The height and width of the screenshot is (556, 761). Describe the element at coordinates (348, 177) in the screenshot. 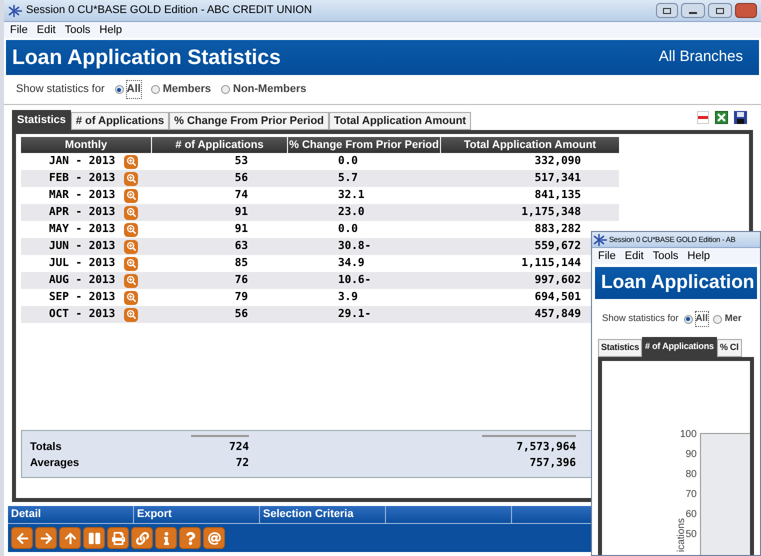

I see `table-cell: 5.7` at that location.